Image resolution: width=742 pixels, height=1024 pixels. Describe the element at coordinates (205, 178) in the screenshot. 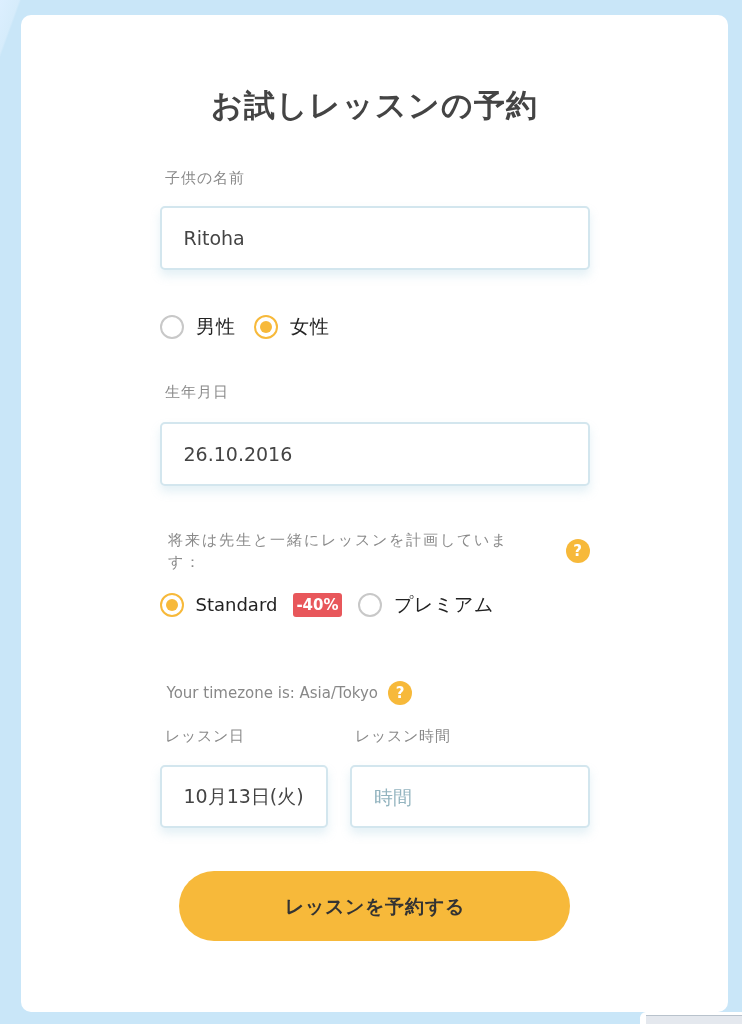

I see `field-label: 子供の名前` at that location.